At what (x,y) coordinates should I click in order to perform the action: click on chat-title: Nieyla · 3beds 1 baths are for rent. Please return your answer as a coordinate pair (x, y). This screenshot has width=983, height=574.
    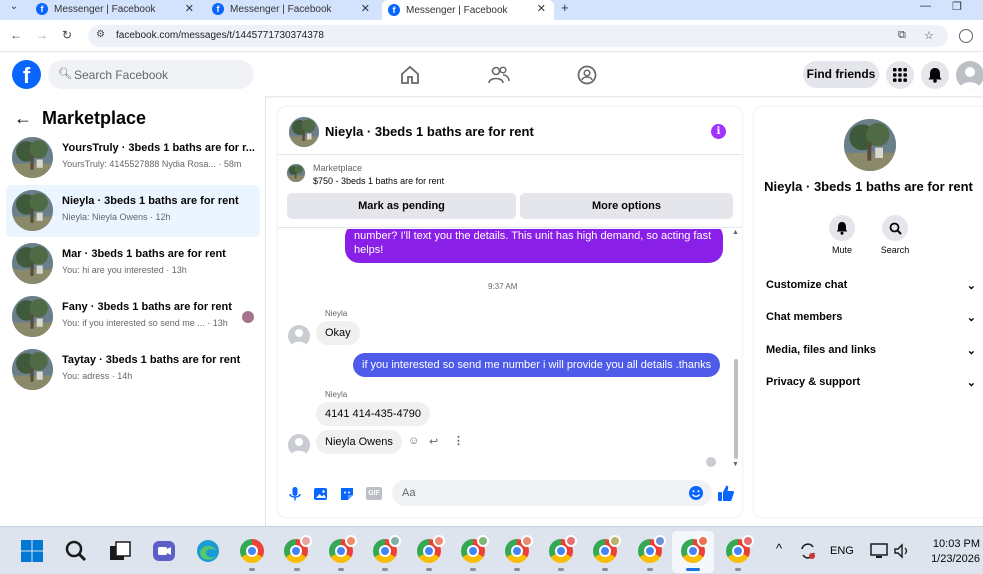
    Looking at the image, I should click on (429, 131).